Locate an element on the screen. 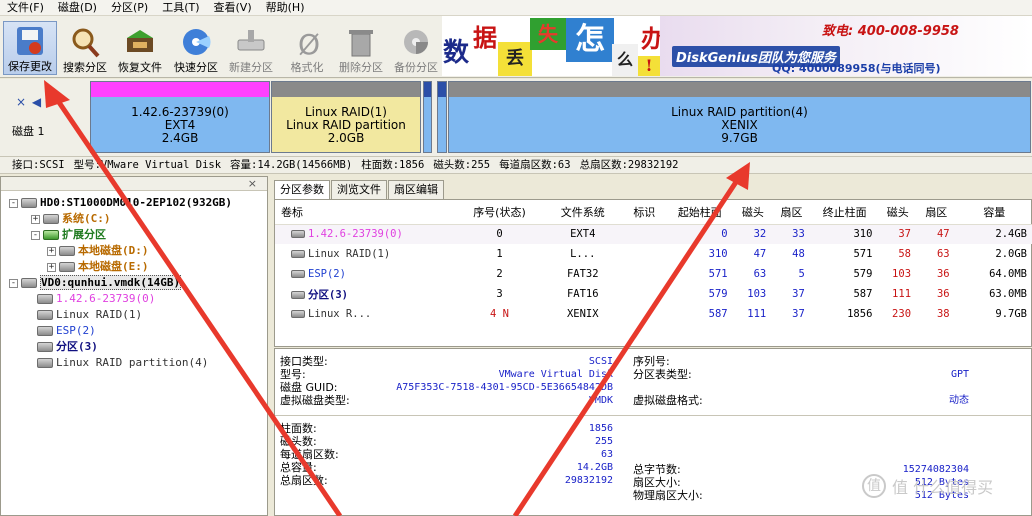 The width and height of the screenshot is (1032, 516). tab-bar: 分区参数 浏览文件 扇区编辑 is located at coordinates (359, 190).